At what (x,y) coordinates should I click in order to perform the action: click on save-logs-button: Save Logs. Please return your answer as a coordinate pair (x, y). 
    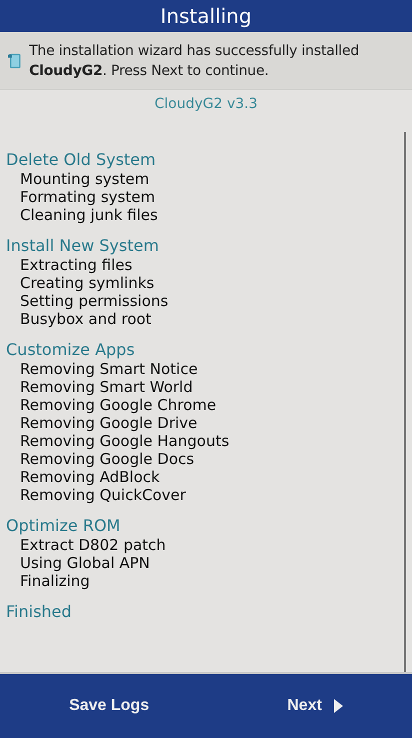
    Looking at the image, I should click on (109, 706).